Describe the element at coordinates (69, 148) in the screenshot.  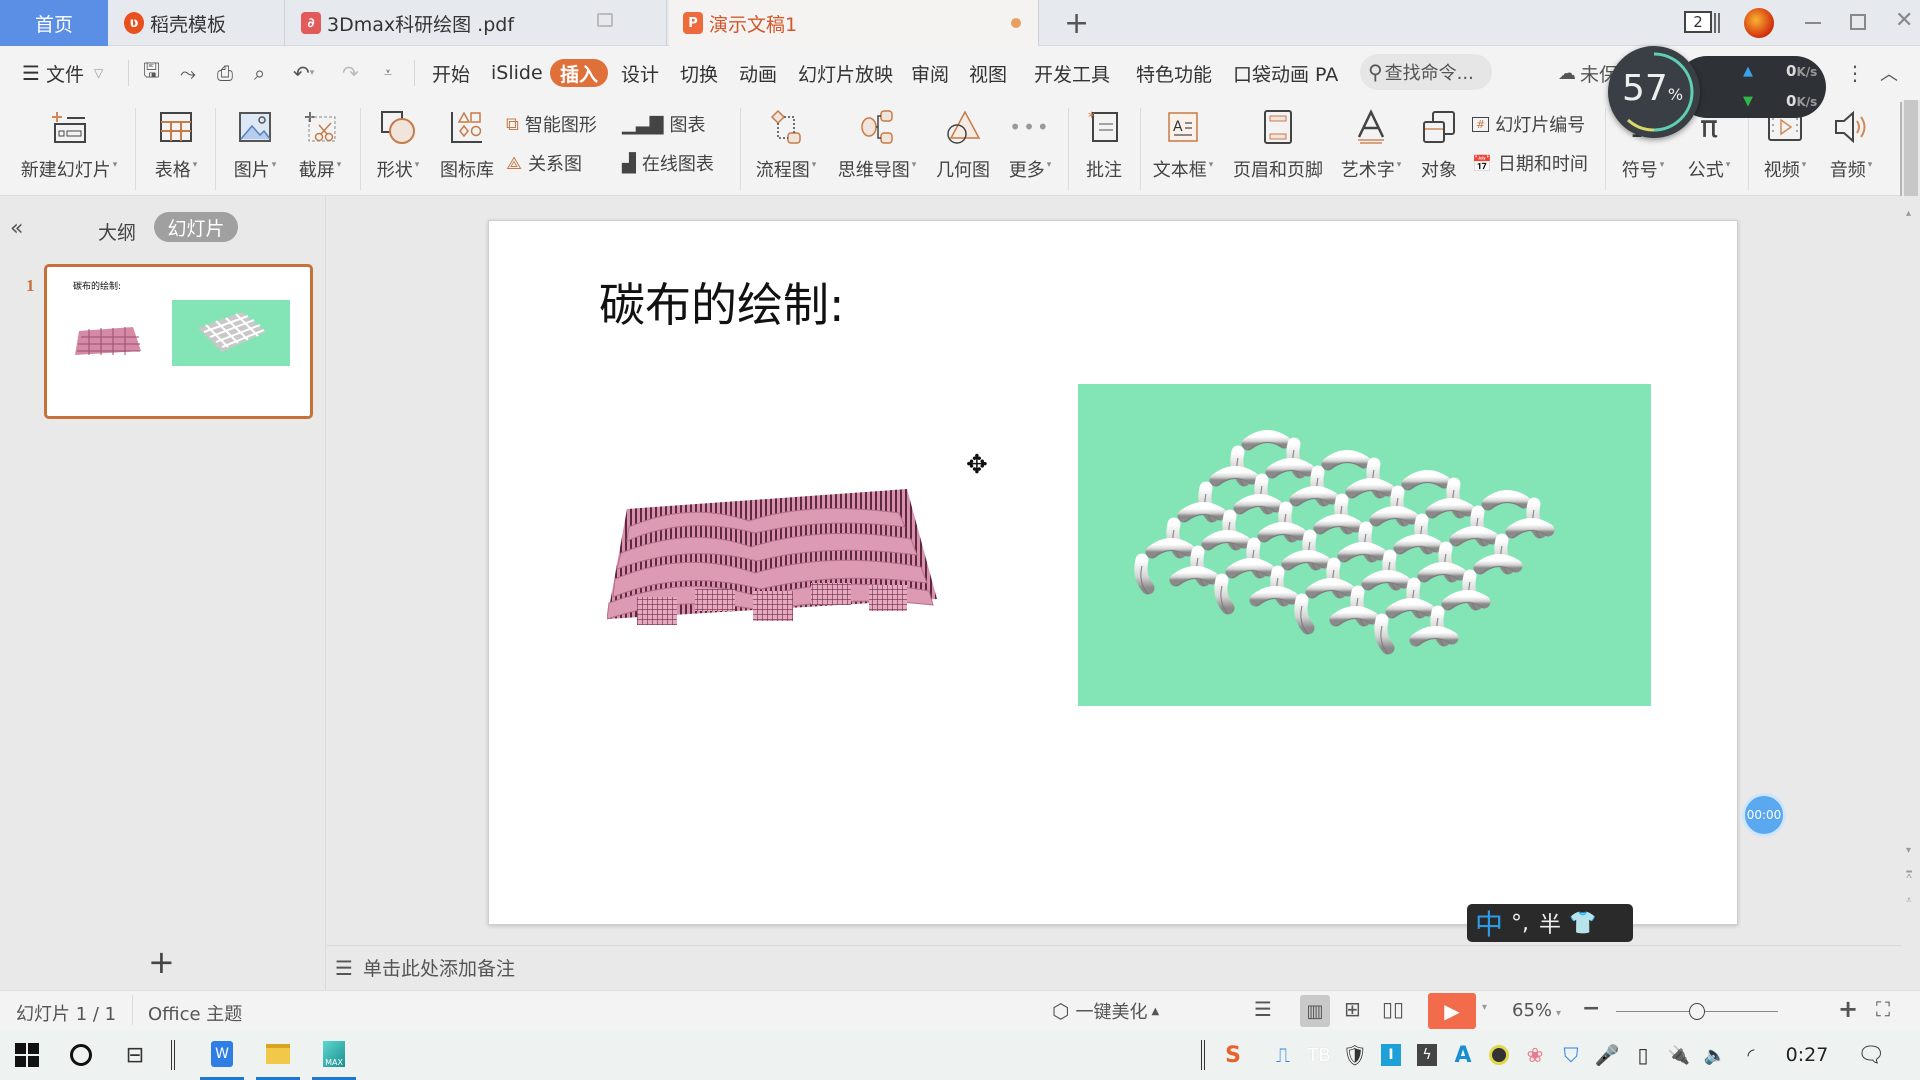
I see `new-slide-button: 新建幻灯片 ▾` at that location.